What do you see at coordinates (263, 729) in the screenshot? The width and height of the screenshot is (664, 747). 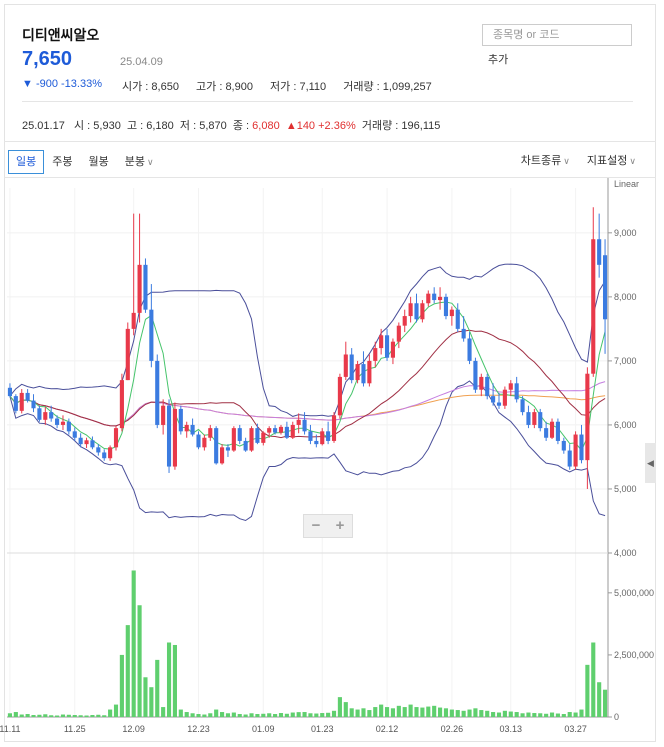 I see `date-tick-label: 01.09` at bounding box center [263, 729].